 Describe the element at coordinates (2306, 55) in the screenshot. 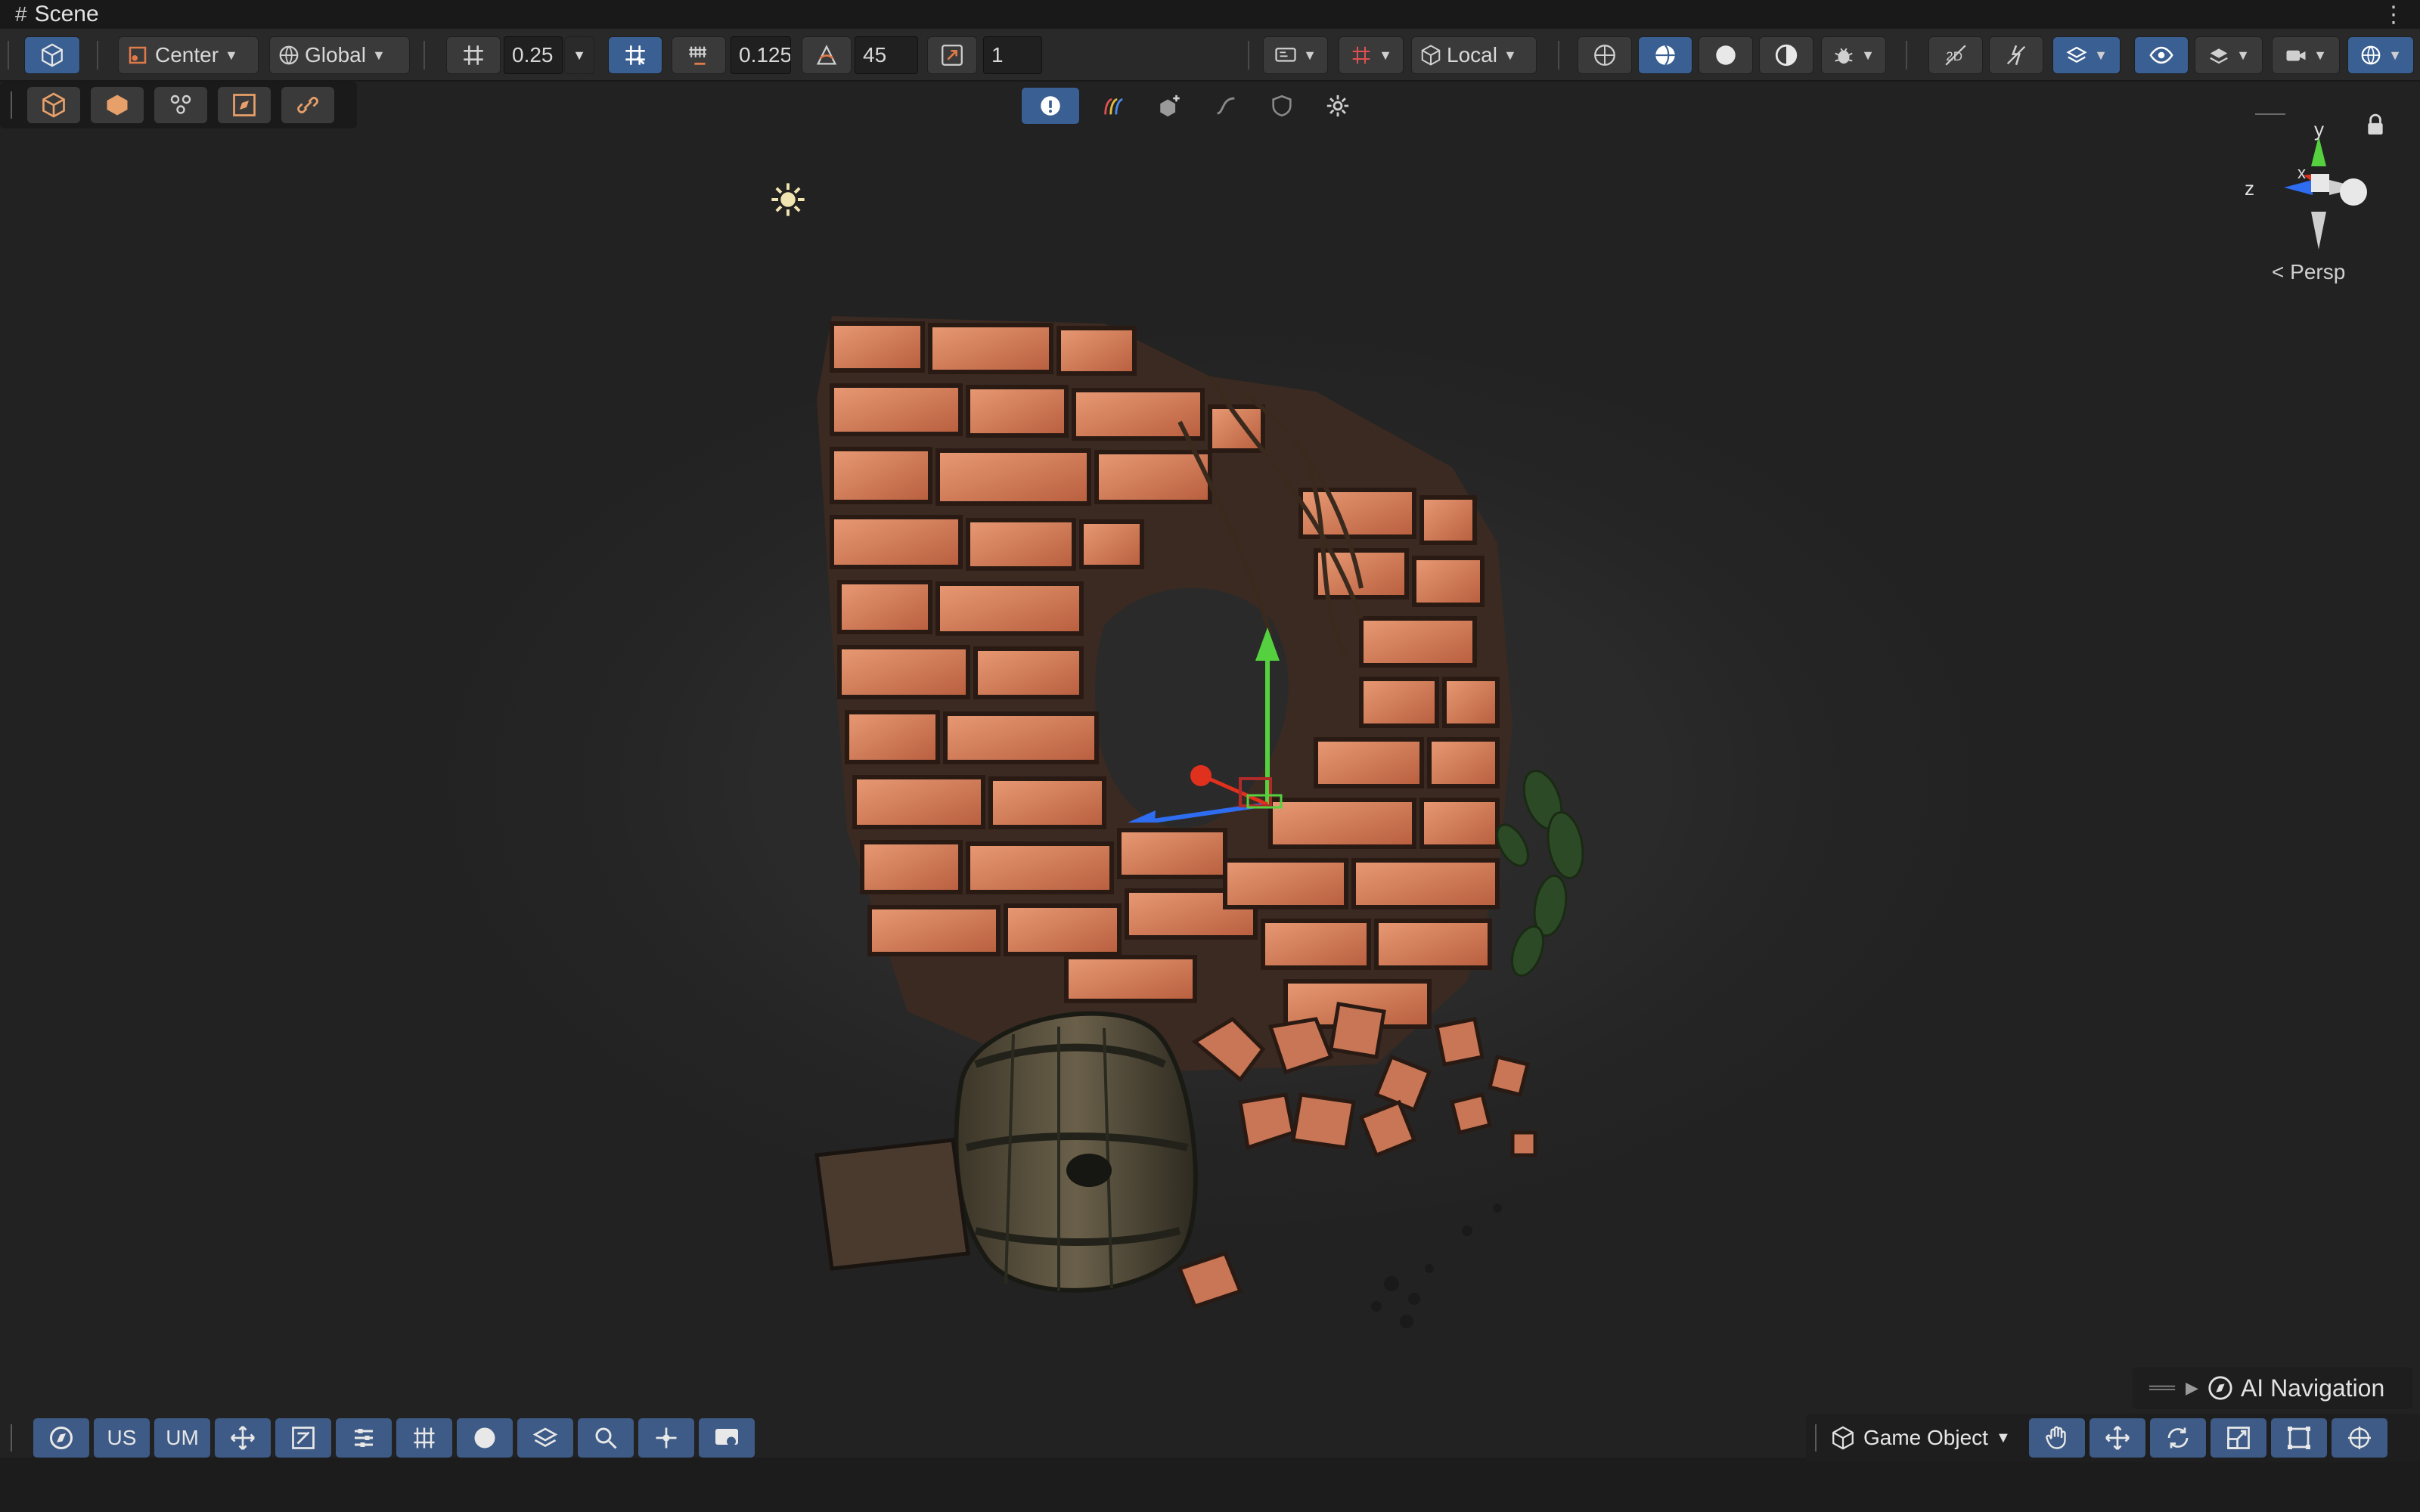

I see `camera-settings-dropdown: ▼` at that location.